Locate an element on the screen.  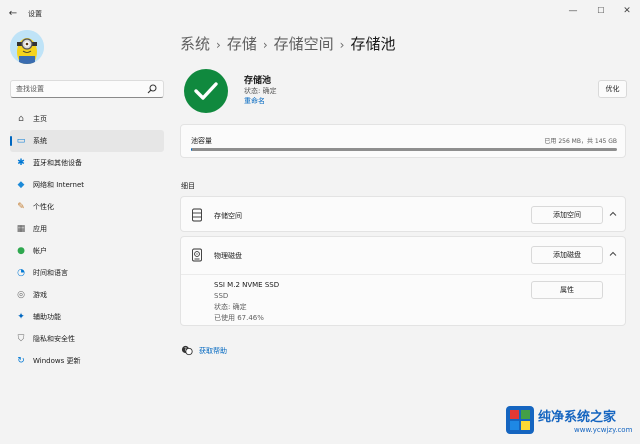
breadcrumb-link: 存储 is located at coordinates (242, 44).